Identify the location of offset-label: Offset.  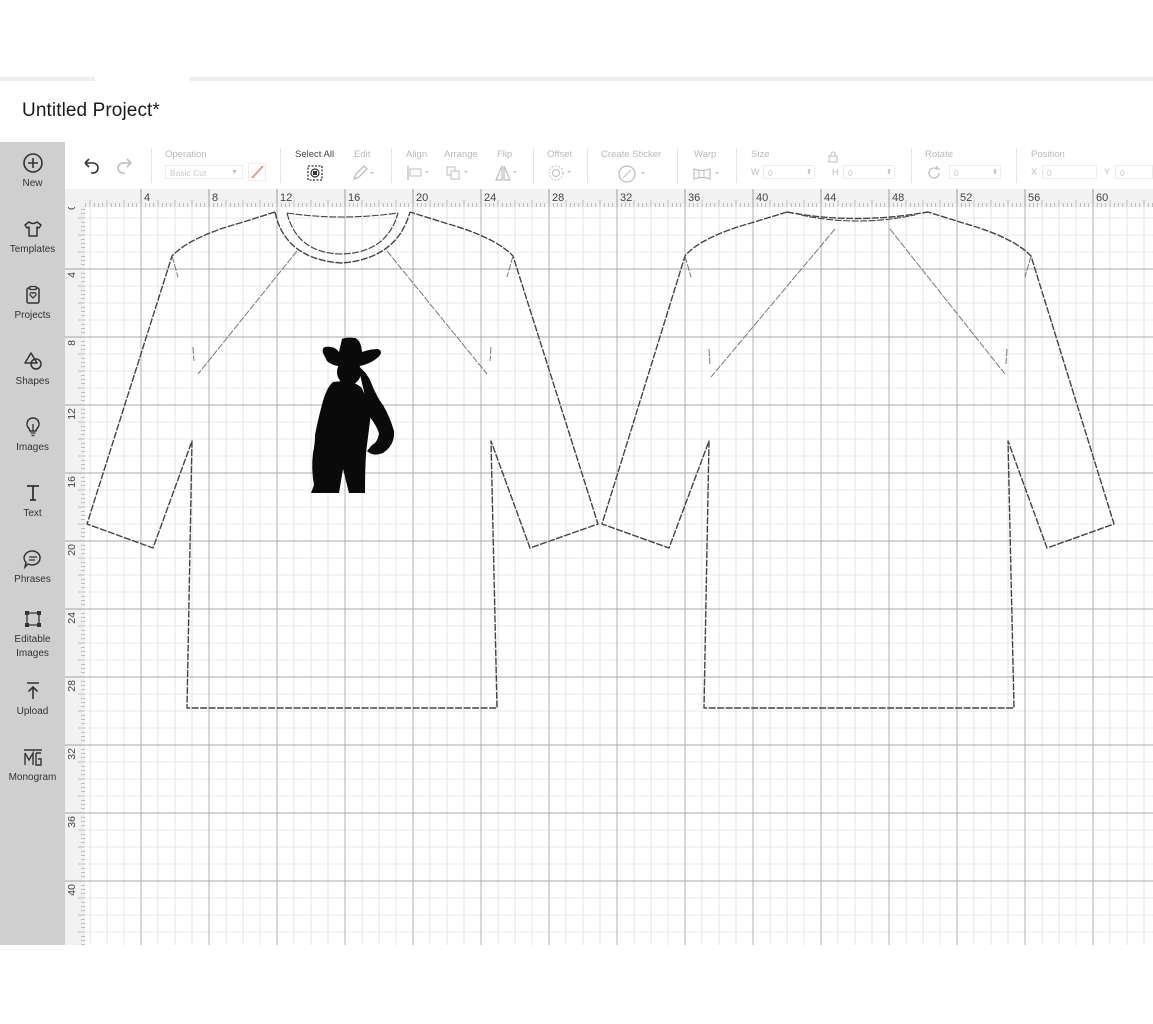
(560, 154).